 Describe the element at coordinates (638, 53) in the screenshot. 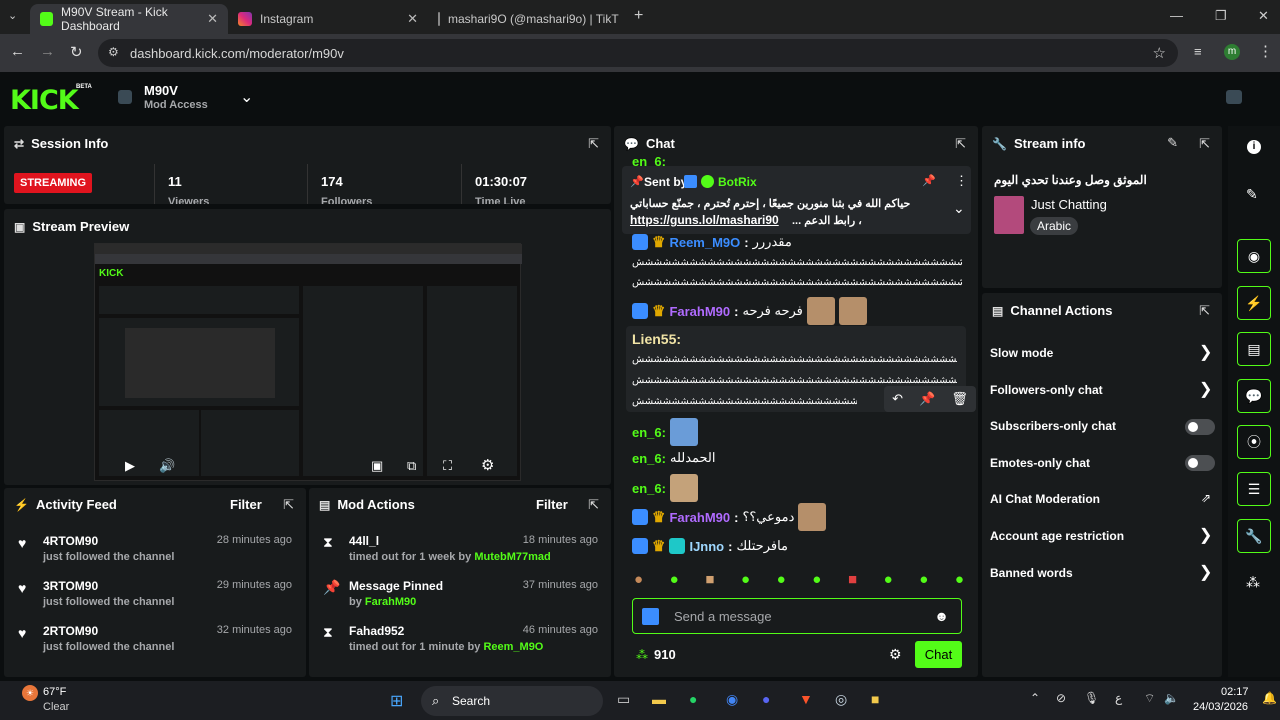

I see `address-bar: ⚙ dashboard.kick.com/moderator/m90v ☆` at that location.